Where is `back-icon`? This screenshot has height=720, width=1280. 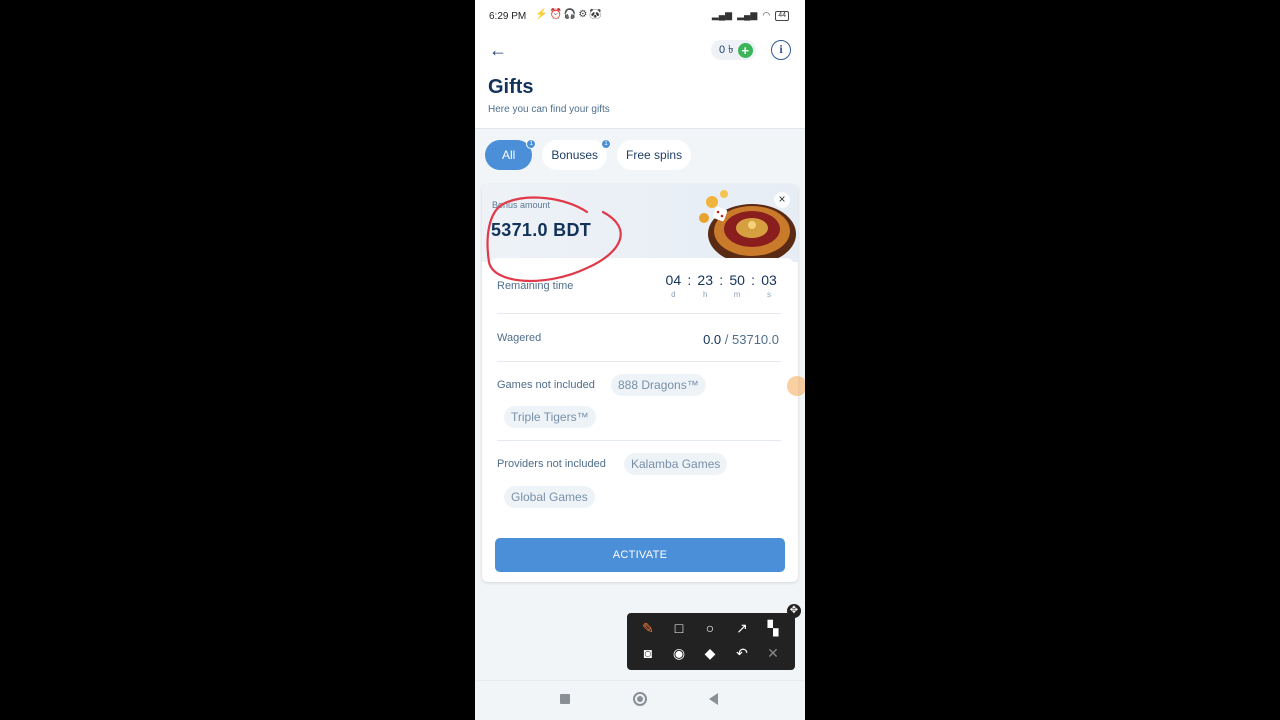 back-icon is located at coordinates (713, 699).